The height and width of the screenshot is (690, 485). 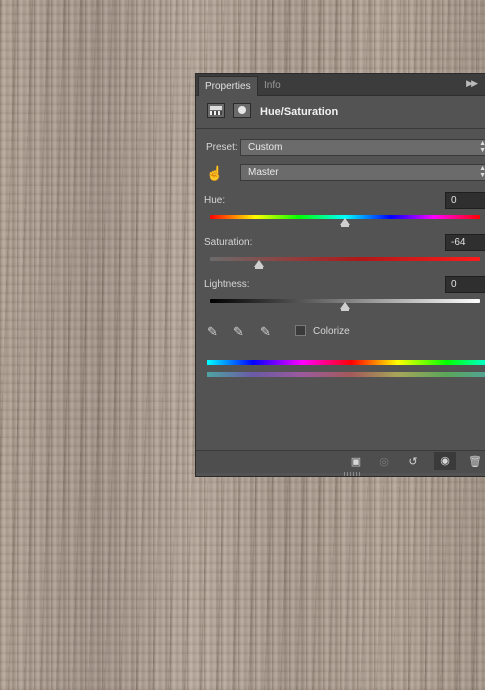 What do you see at coordinates (215, 332) in the screenshot?
I see `eyedropper-icon: ✎` at bounding box center [215, 332].